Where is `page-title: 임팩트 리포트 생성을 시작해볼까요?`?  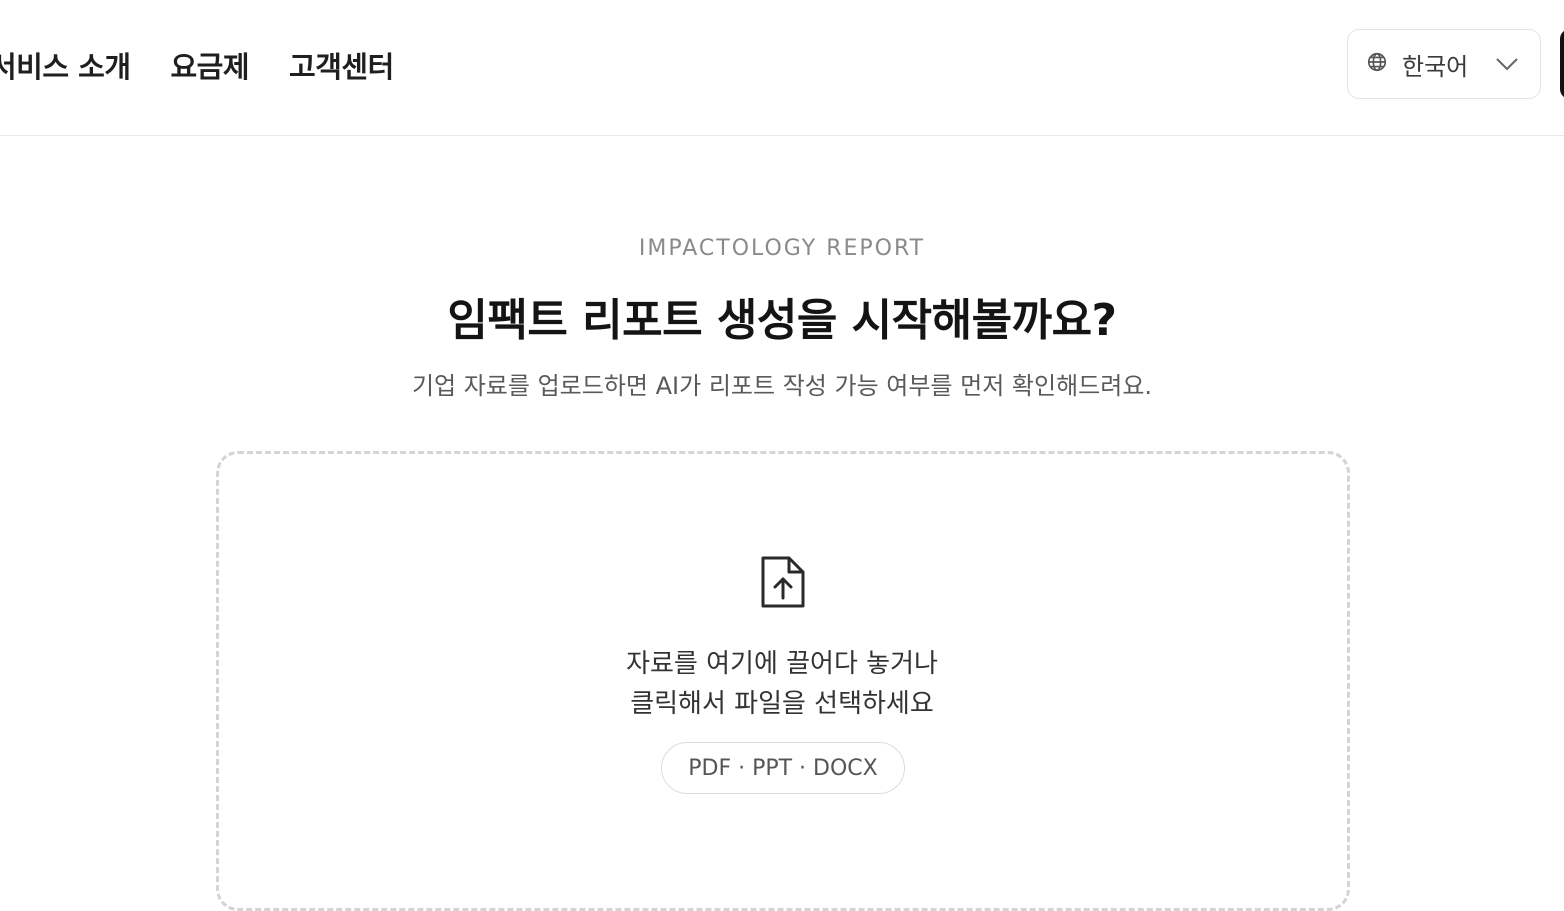 page-title: 임팩트 리포트 생성을 시작해볼까요? is located at coordinates (782, 320).